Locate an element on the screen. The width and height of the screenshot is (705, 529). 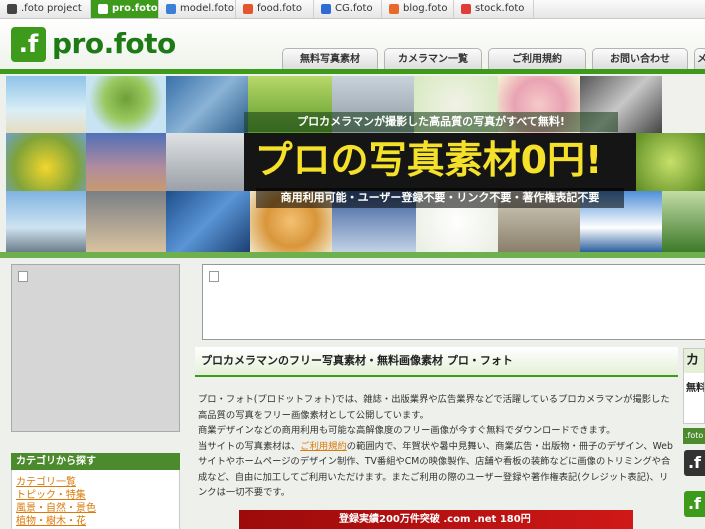
site-tab-label: blog.foto is located at coordinates (425, 8).